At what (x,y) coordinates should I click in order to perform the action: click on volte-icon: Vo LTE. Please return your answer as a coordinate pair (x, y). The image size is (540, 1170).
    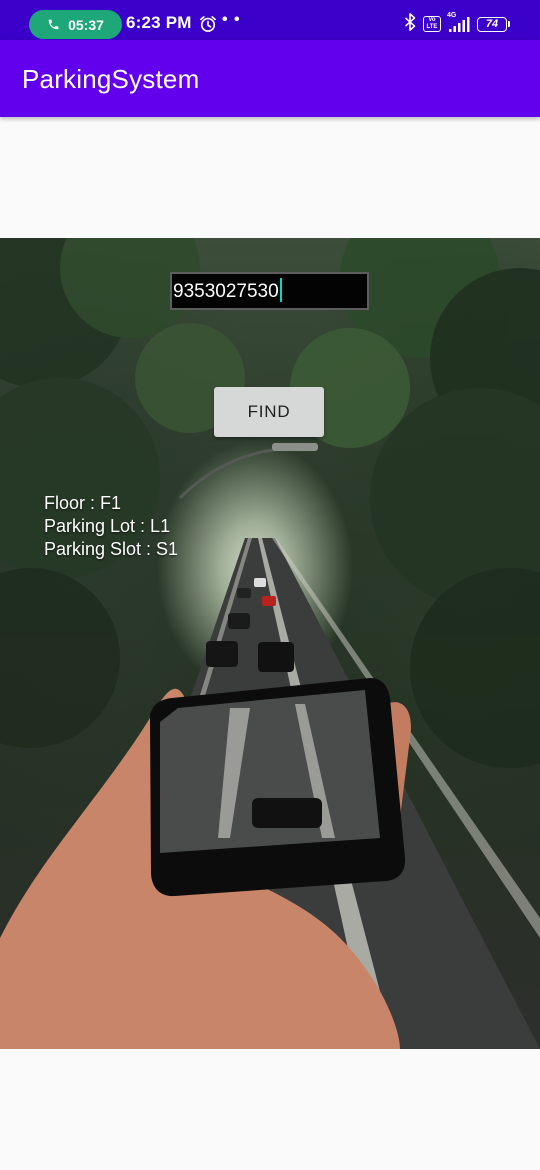
    Looking at the image, I should click on (432, 24).